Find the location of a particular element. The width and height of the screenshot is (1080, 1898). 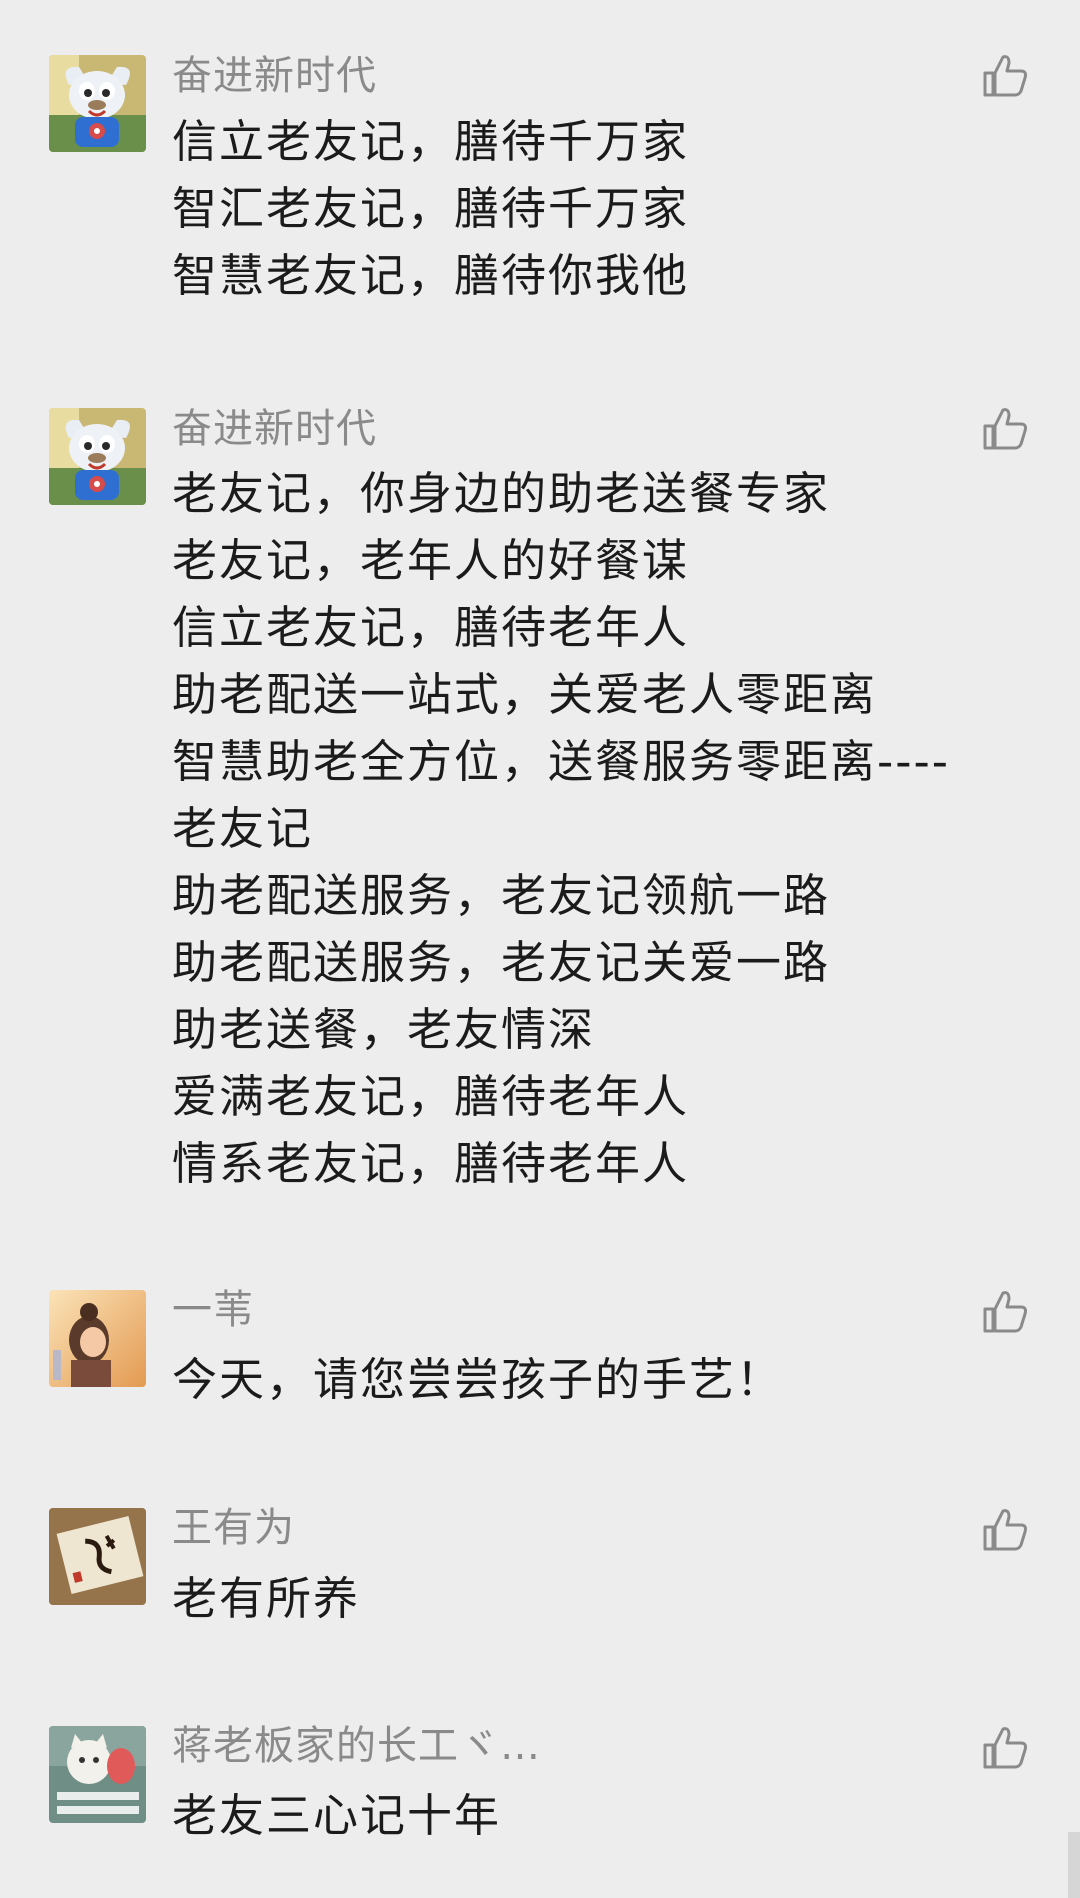

comment-line: 老友三心记十年 is located at coordinates (337, 1815).